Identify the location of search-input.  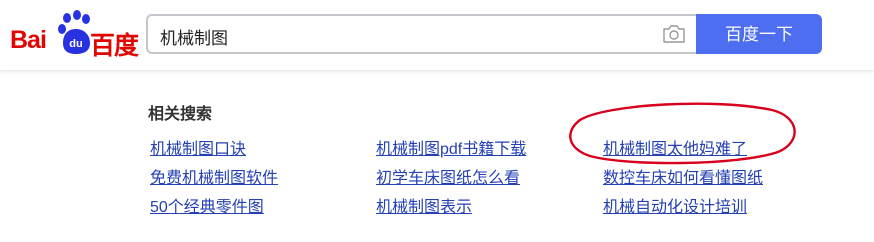
(400, 36).